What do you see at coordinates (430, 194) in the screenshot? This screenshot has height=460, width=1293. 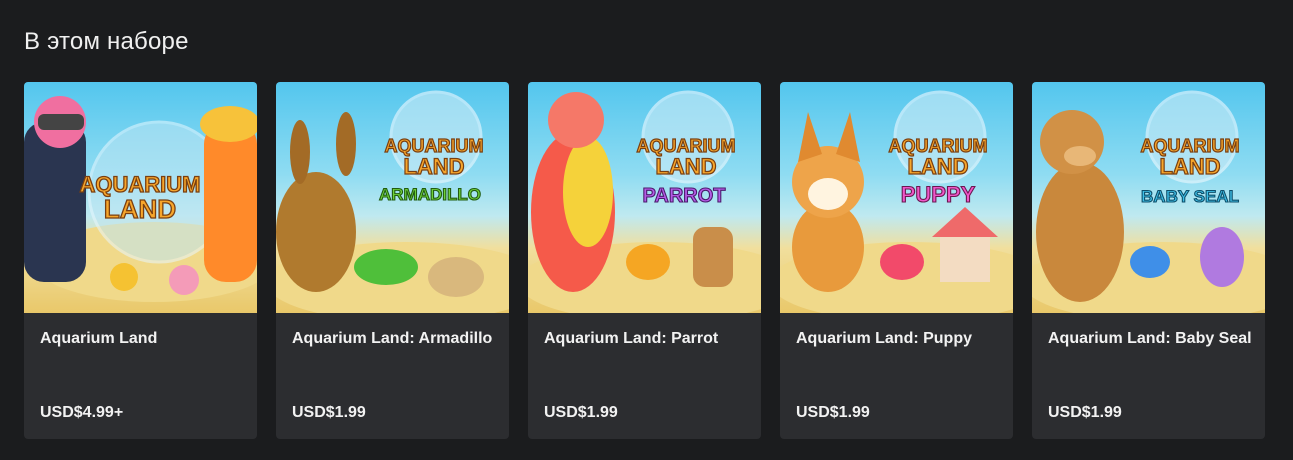 I see `logo-subtitle: ARMADILLO` at bounding box center [430, 194].